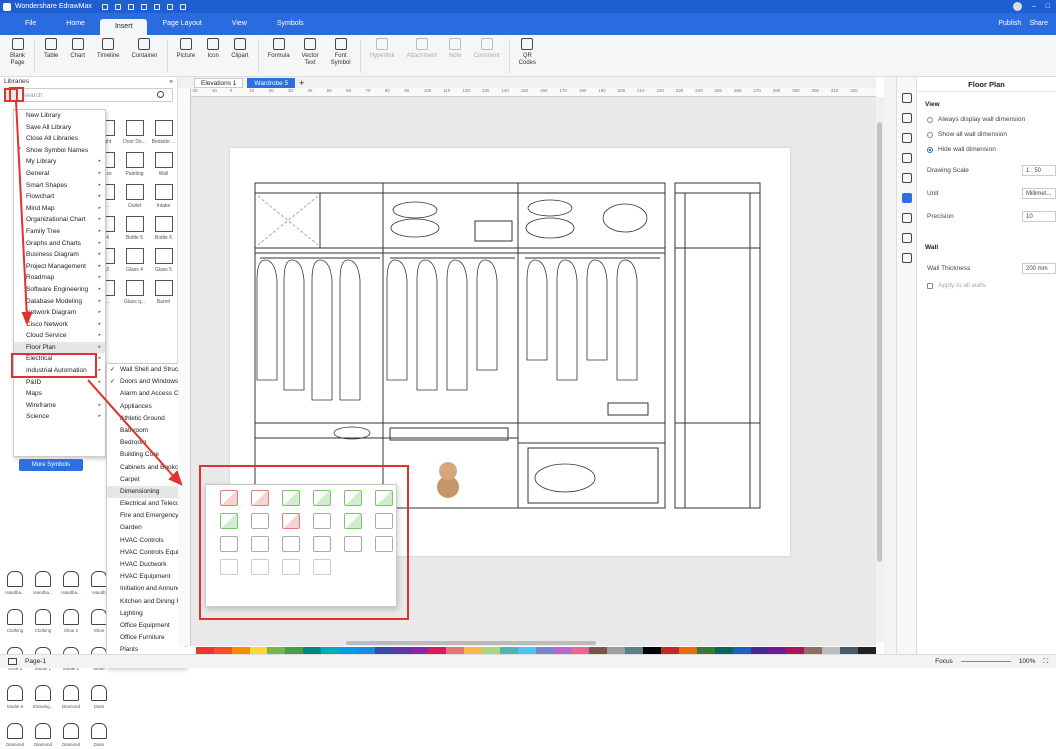 The width and height of the screenshot is (1056, 749). What do you see at coordinates (948, 170) in the screenshot?
I see `drawing-scale-label: Drawing Scale` at bounding box center [948, 170].